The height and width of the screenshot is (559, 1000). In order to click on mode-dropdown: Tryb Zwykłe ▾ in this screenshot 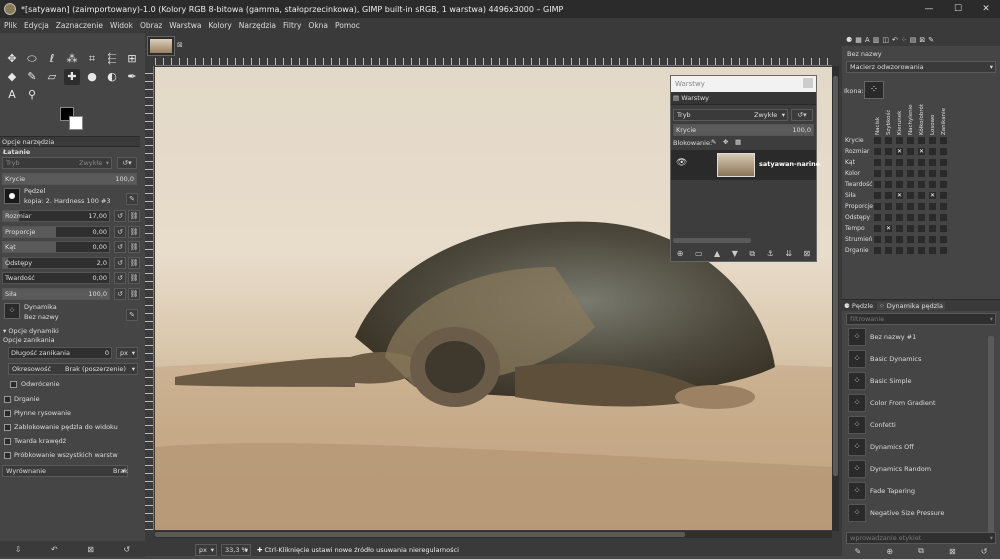, I will do `click(57, 163)`.